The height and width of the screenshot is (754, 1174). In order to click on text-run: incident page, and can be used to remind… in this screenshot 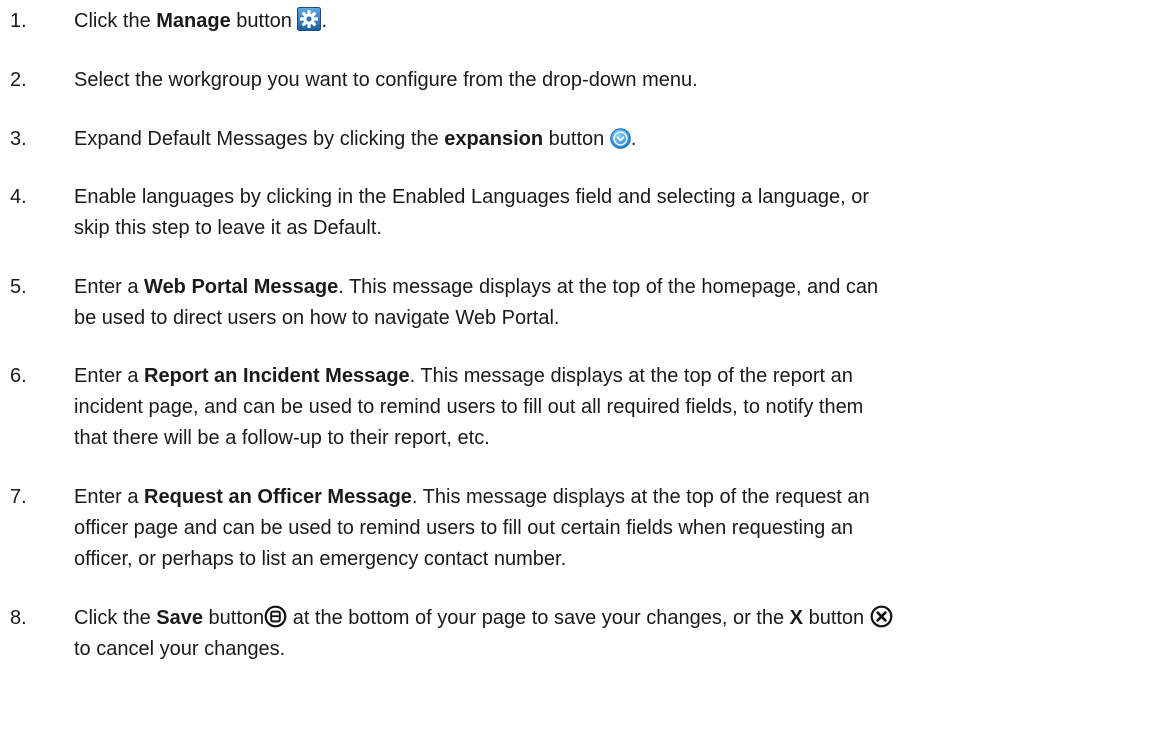, I will do `click(469, 407)`.